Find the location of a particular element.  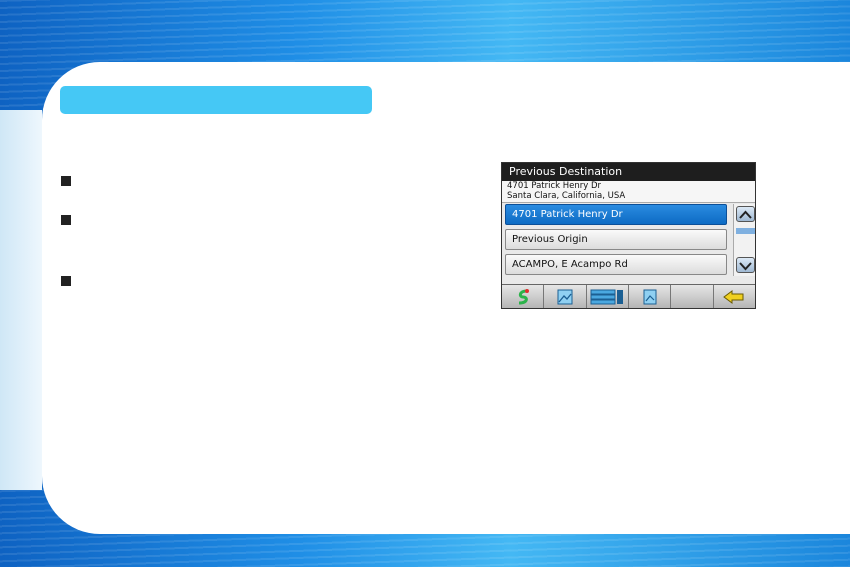

left-decoration is located at coordinates (21, 300).